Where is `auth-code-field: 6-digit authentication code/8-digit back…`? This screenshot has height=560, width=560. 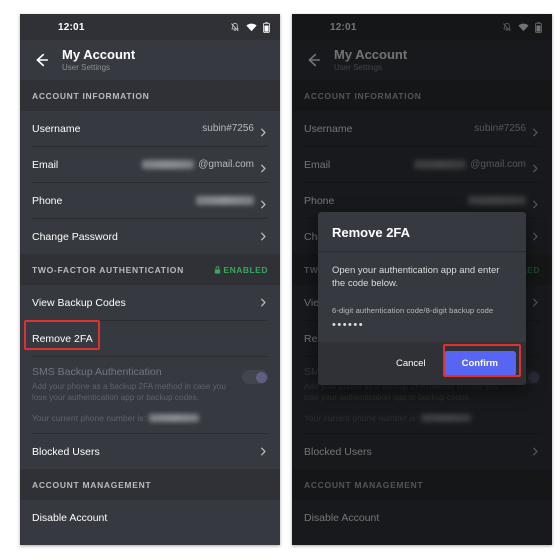 auth-code-field: 6-digit authentication code/8-digit back… is located at coordinates (422, 324).